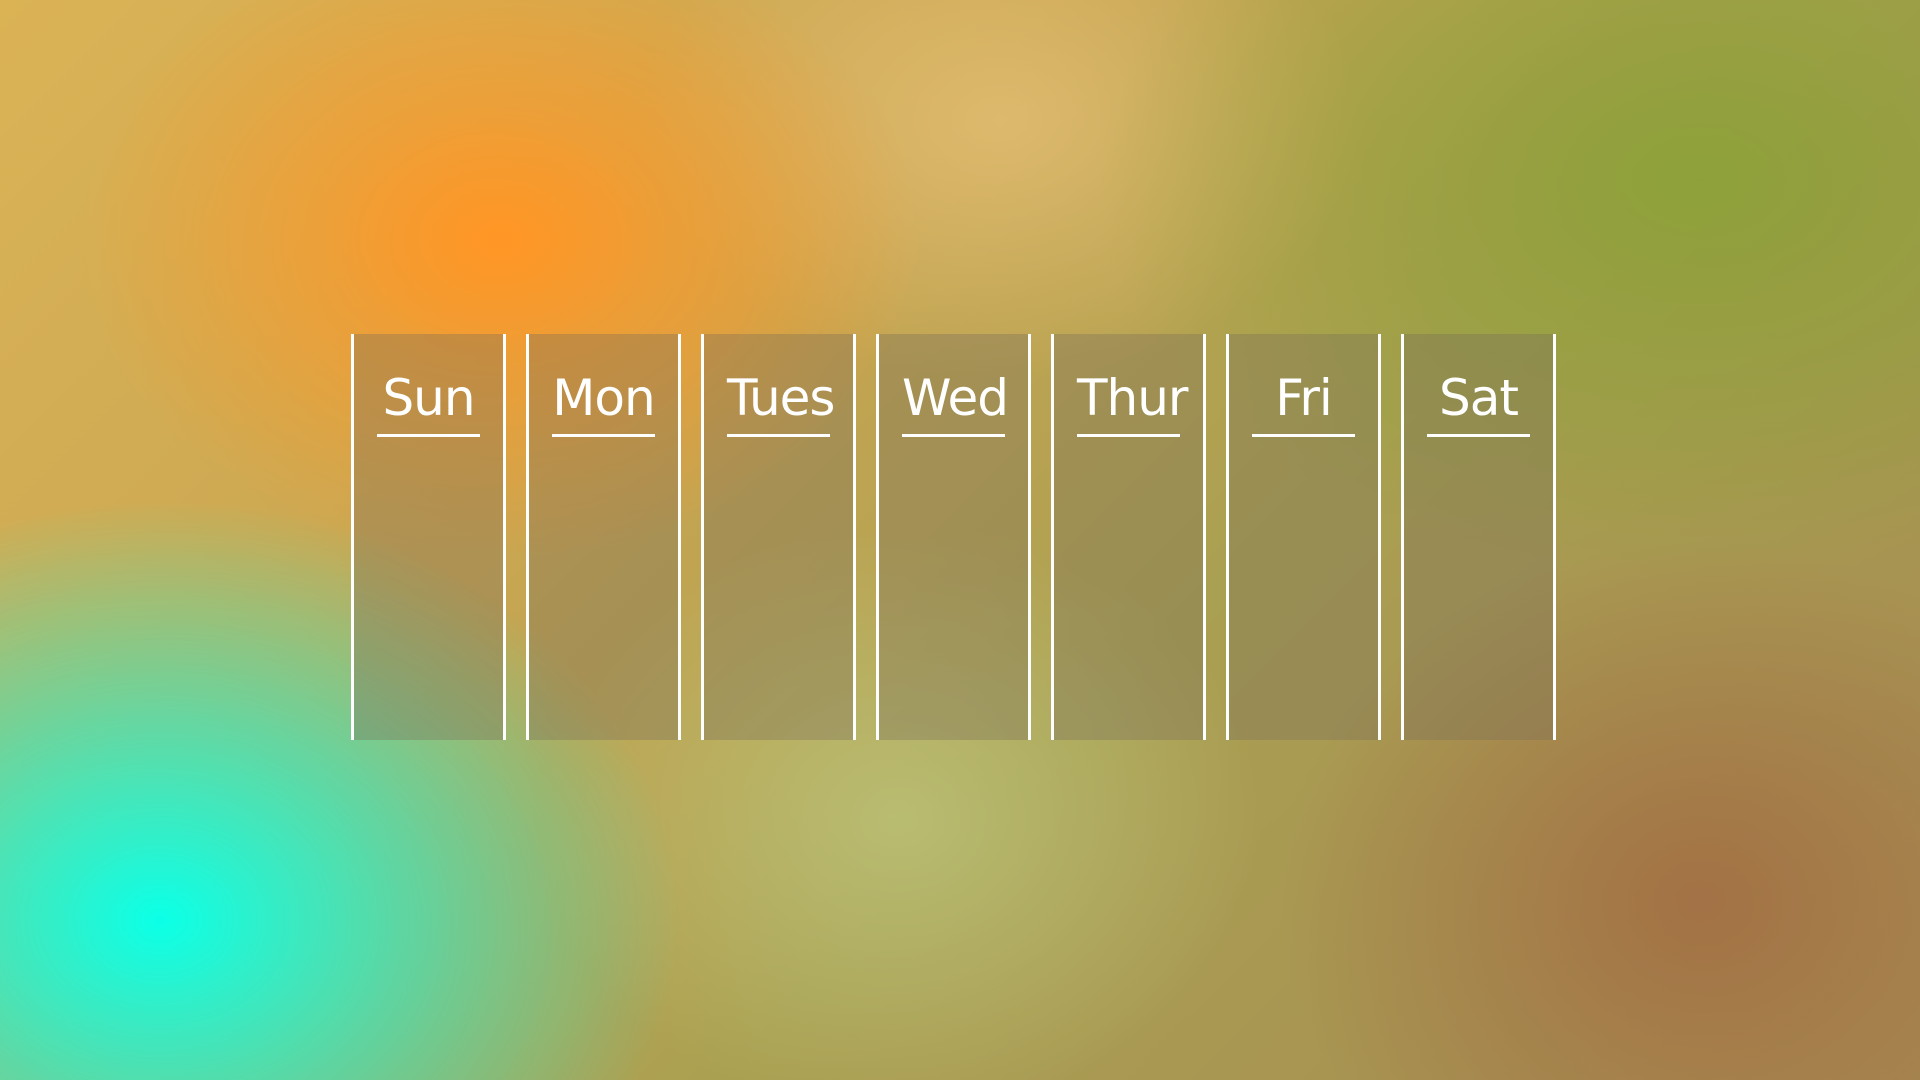  What do you see at coordinates (781, 402) in the screenshot?
I see `day-label-tuesday: Tues` at bounding box center [781, 402].